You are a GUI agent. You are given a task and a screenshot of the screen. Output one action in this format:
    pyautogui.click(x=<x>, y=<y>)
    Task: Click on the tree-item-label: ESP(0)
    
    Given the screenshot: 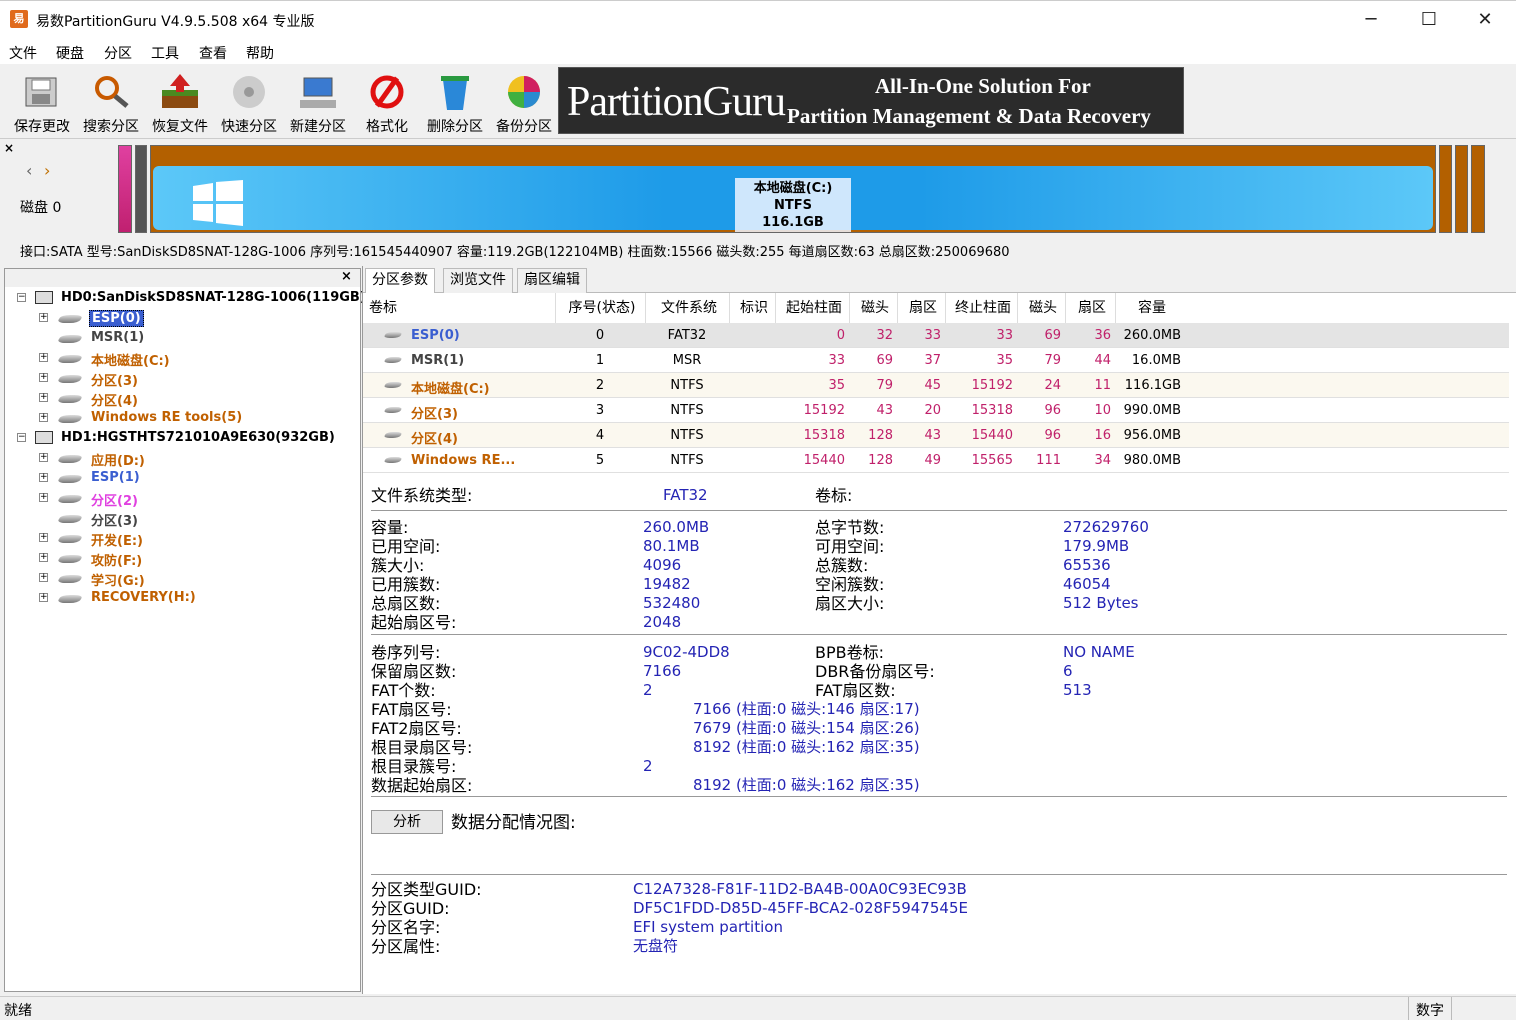 What is the action you would take?
    pyautogui.click(x=116, y=318)
    